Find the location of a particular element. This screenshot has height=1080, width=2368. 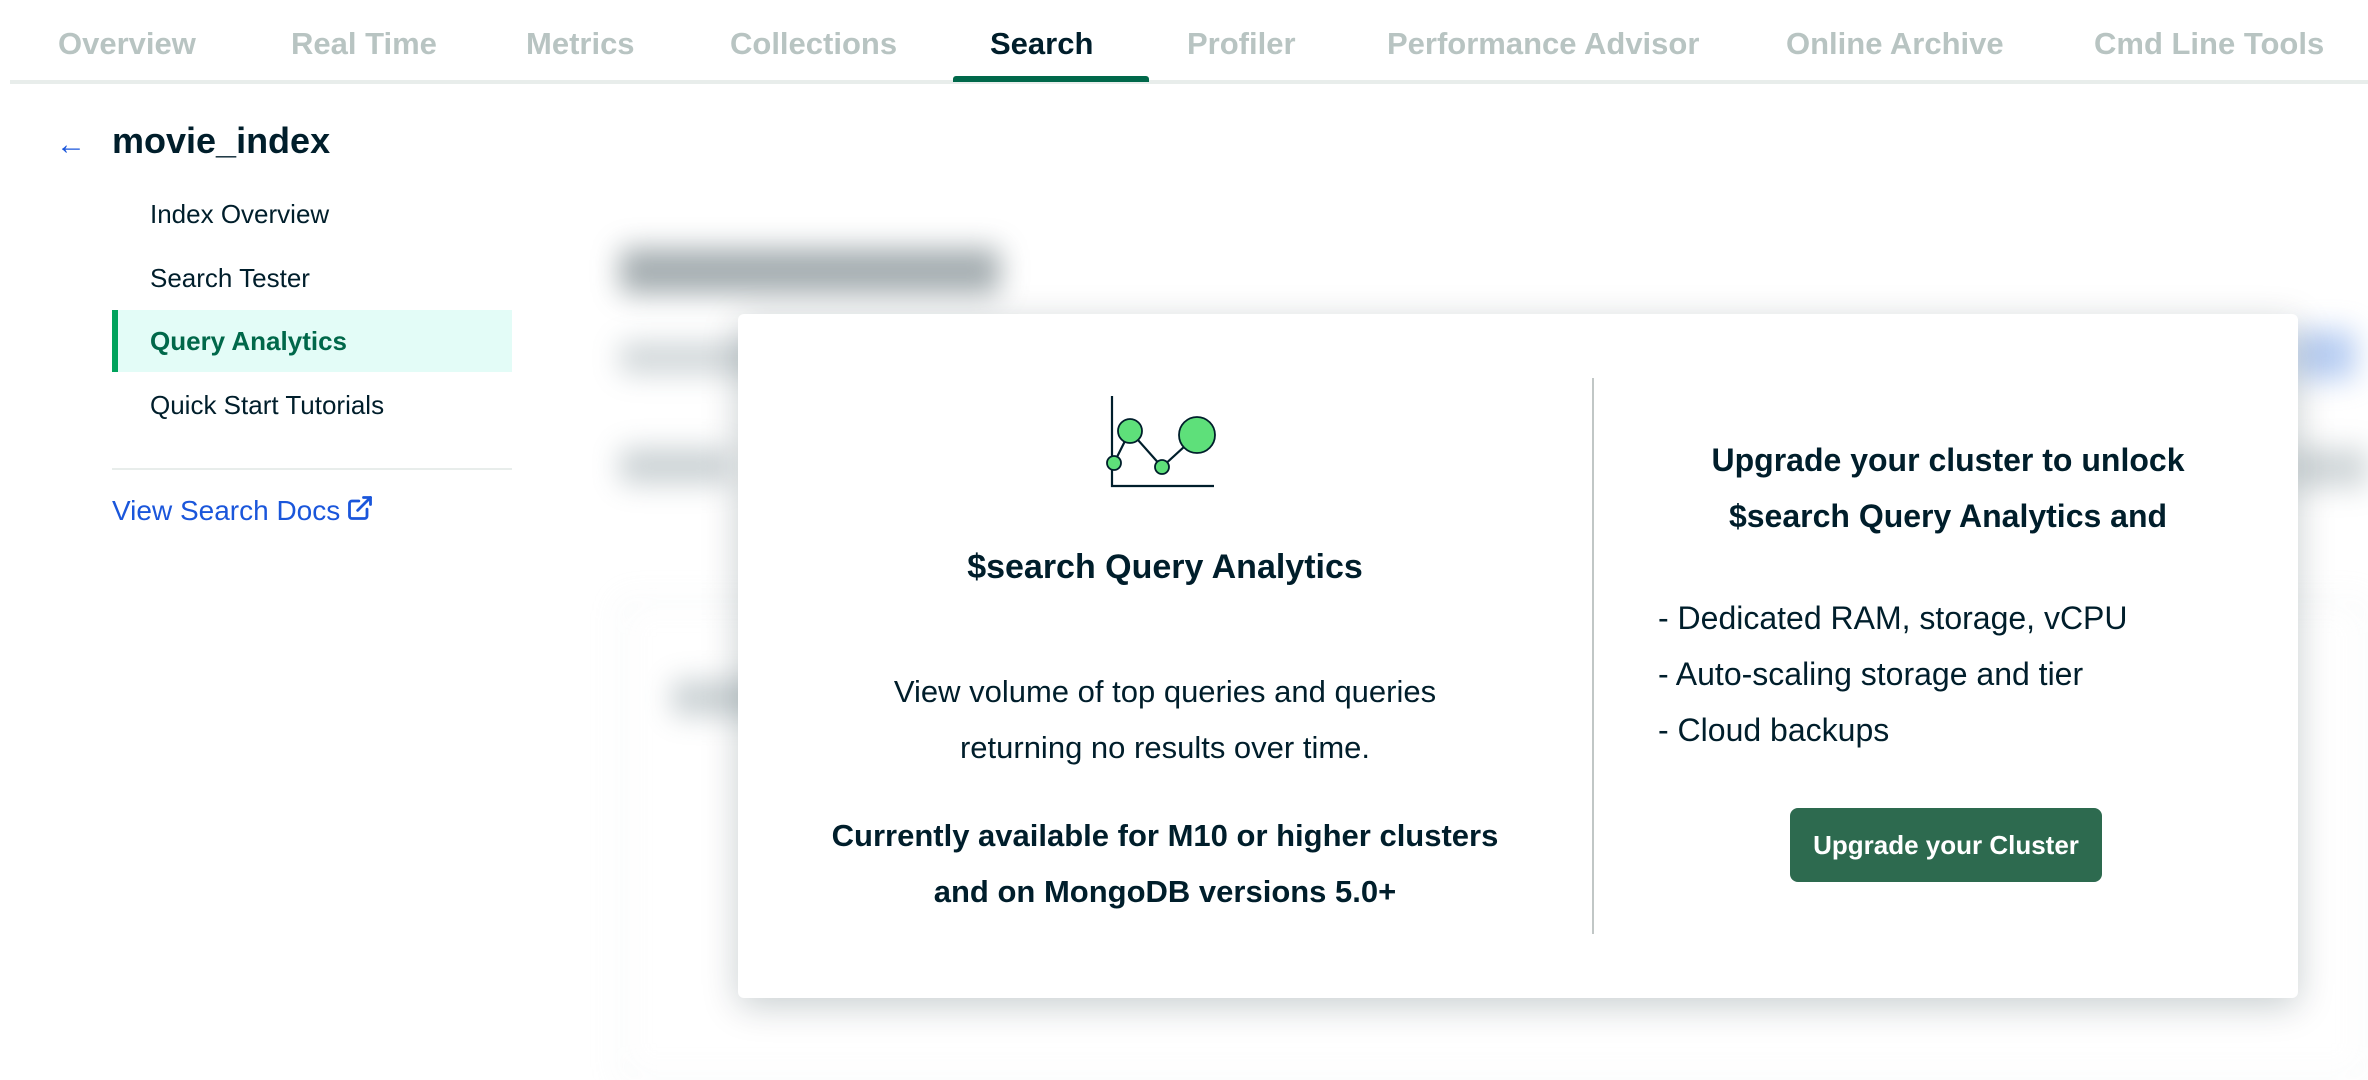

modal-divider is located at coordinates (1593, 656).